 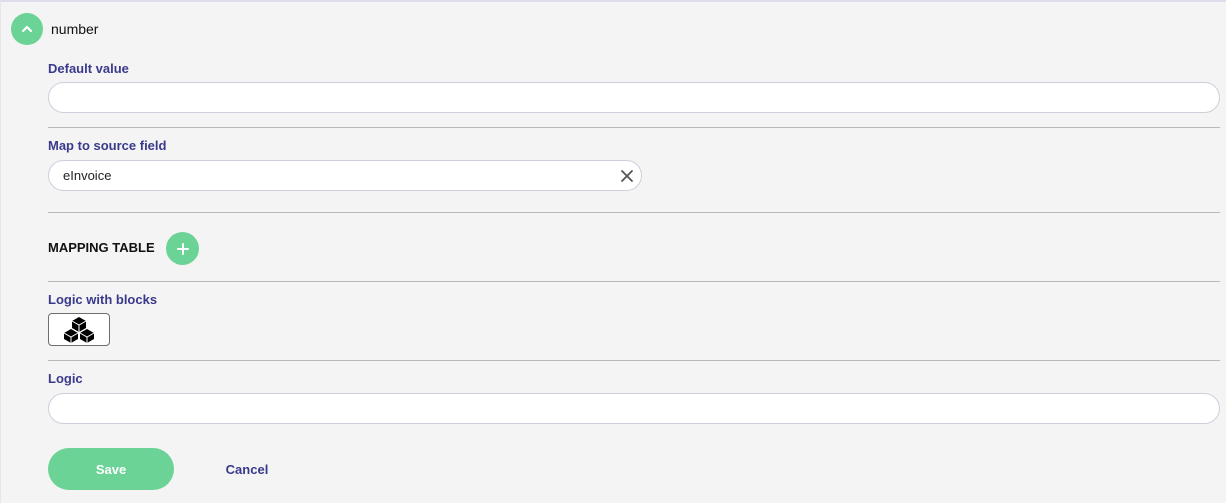 I want to click on map-source-input, so click(x=345, y=175).